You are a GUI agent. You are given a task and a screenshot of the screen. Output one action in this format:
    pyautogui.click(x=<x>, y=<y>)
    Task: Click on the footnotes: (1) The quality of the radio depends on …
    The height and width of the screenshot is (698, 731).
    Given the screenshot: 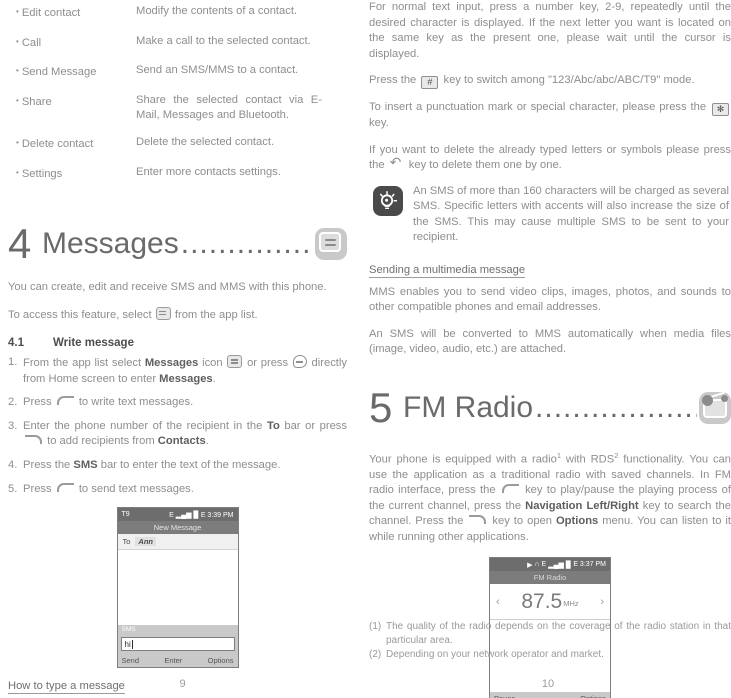 What is the action you would take?
    pyautogui.click(x=550, y=641)
    